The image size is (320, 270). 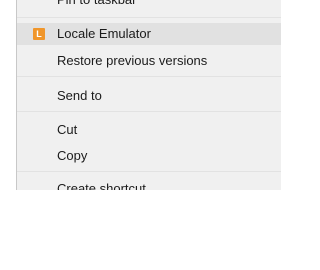 I want to click on menu-item-label: Cut, so click(x=67, y=129).